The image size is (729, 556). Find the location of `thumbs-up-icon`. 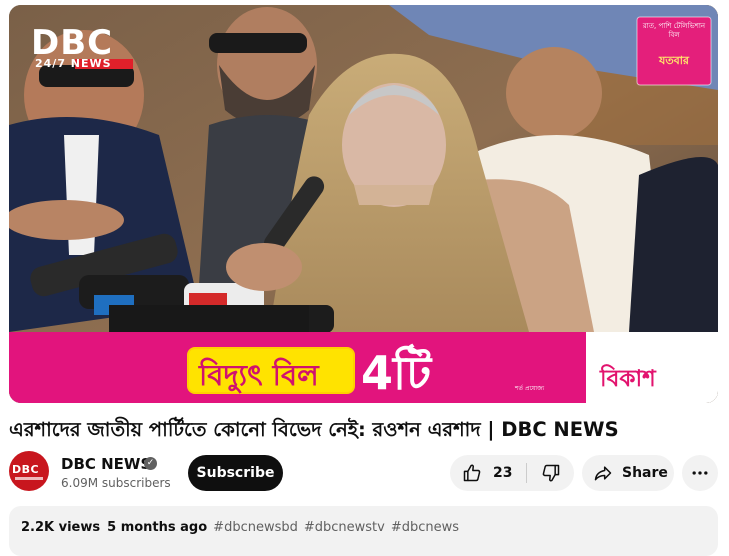

thumbs-up-icon is located at coordinates (472, 473).